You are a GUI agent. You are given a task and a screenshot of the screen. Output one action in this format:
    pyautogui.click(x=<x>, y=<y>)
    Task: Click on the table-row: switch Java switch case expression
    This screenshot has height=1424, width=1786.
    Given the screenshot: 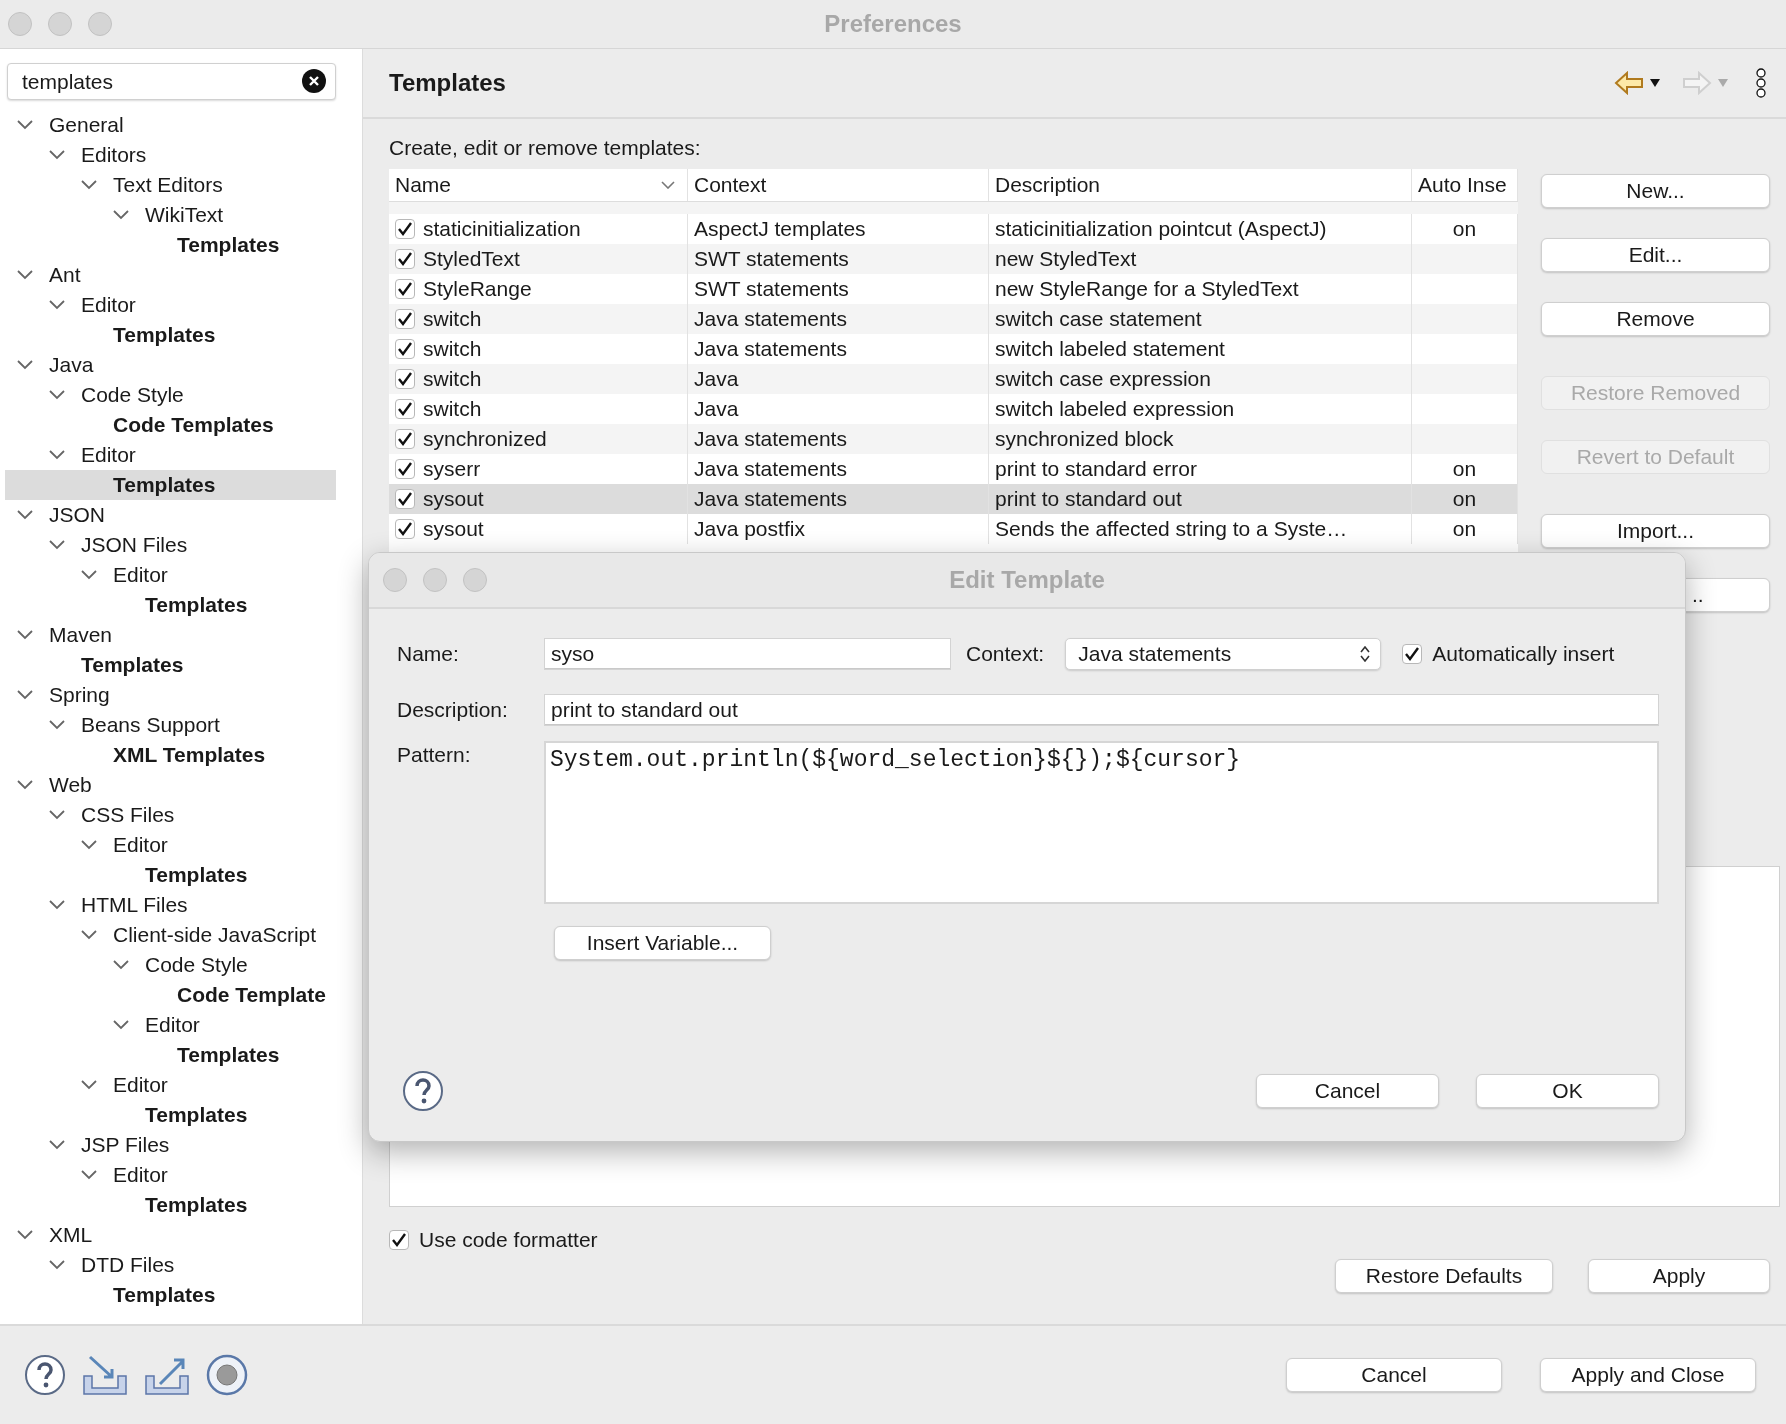 What is the action you would take?
    pyautogui.click(x=953, y=379)
    